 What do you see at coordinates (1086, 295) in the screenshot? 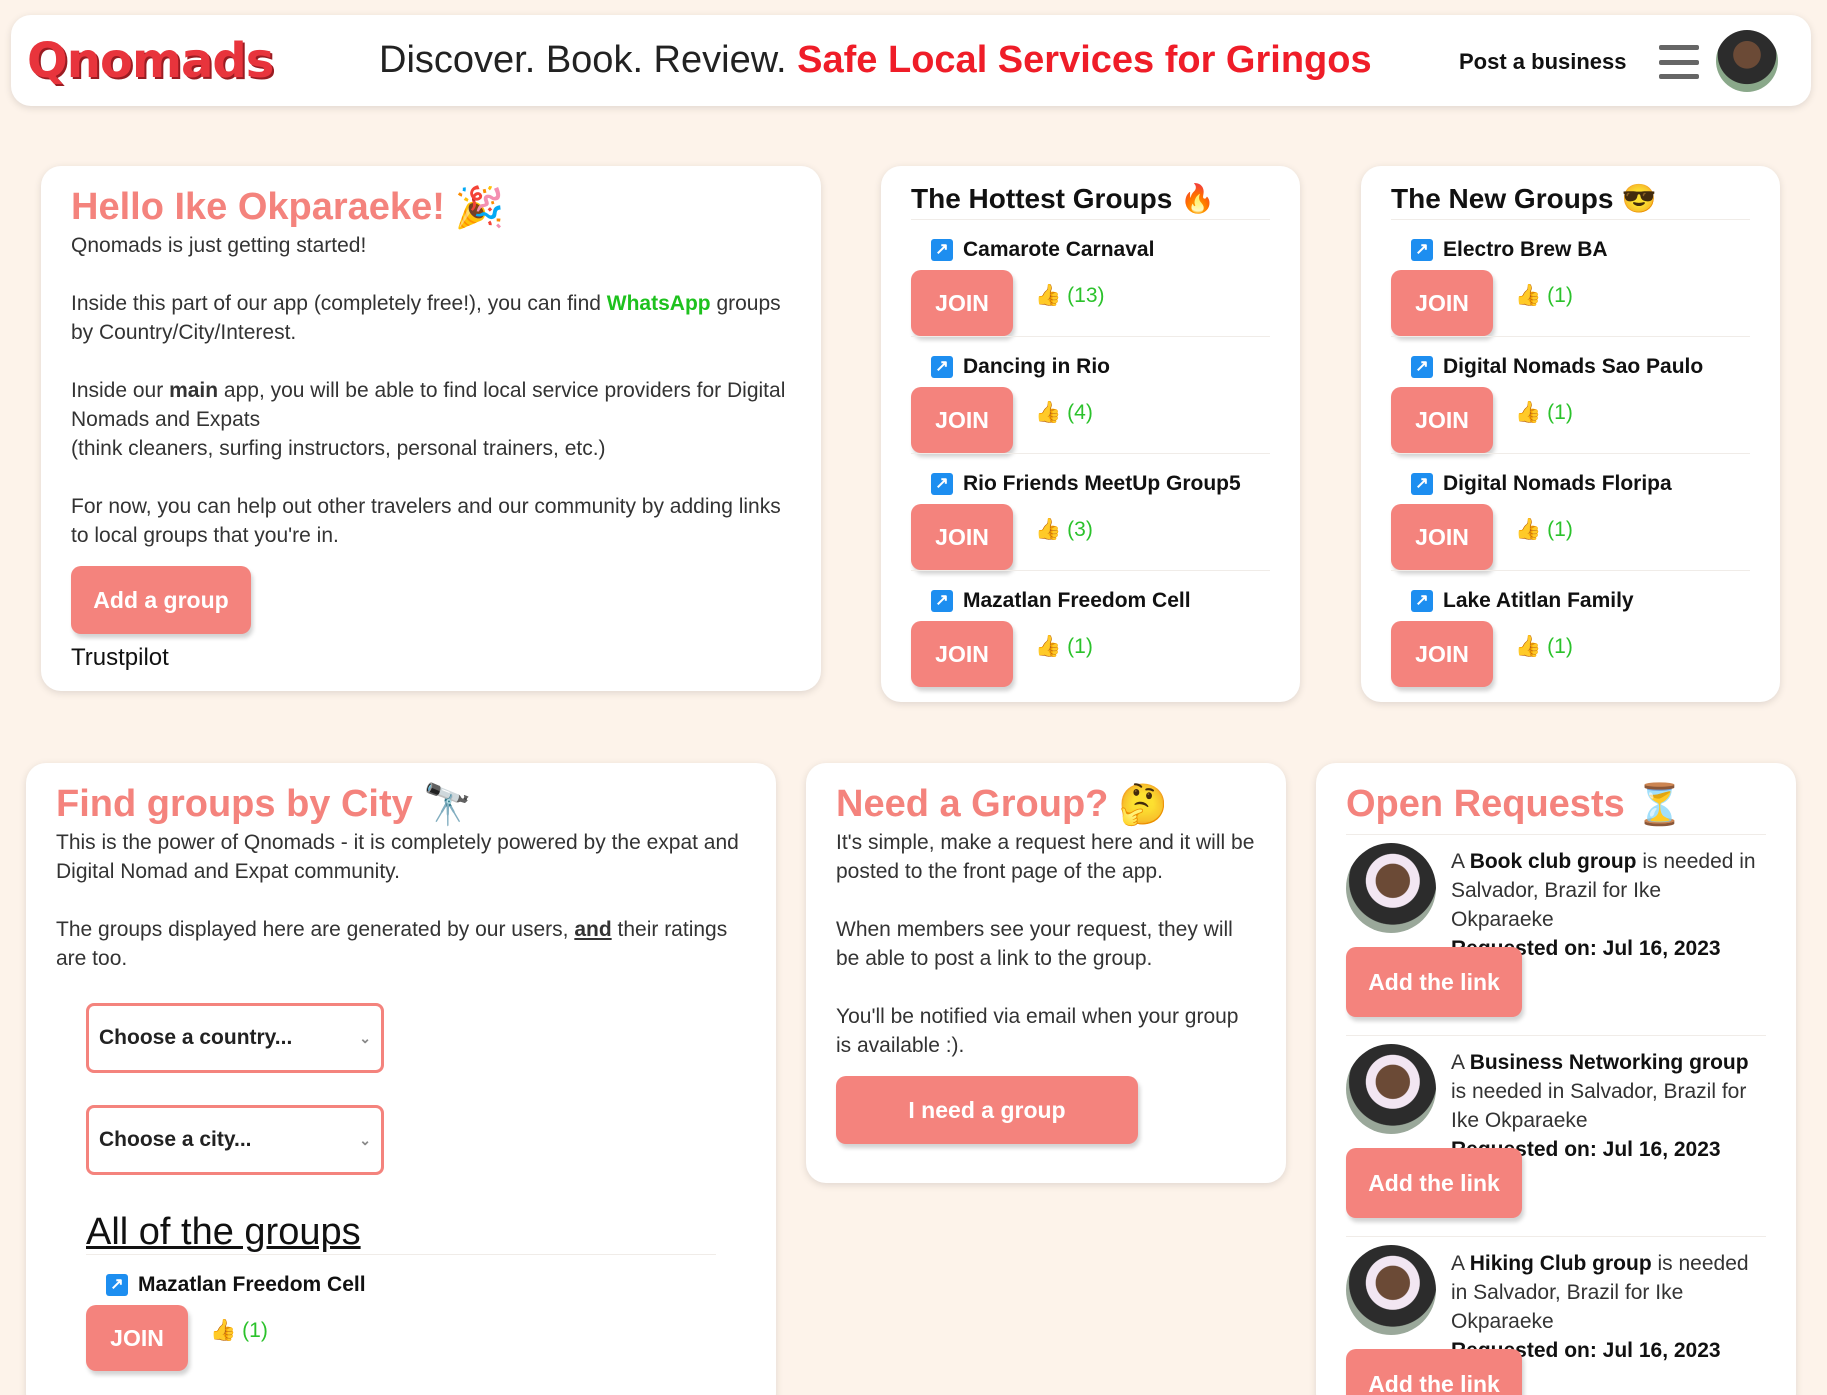
I see `like-count: (13)` at bounding box center [1086, 295].